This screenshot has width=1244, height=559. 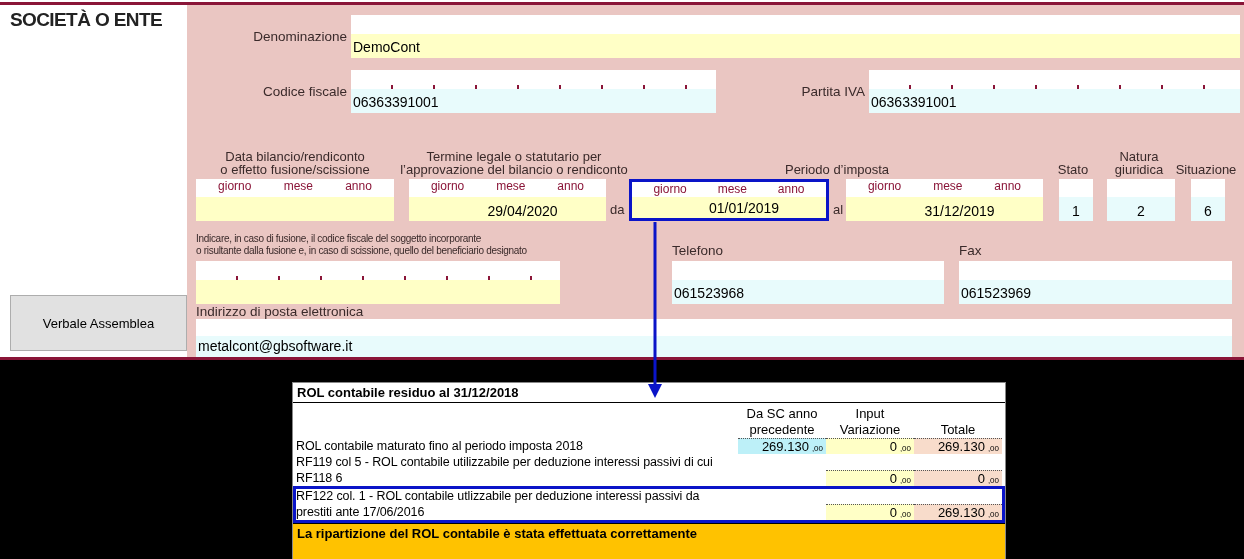 What do you see at coordinates (505, 470) in the screenshot?
I see `row-label: RF119 col 5 - ROL contabile utilizzabile per deduzione interessi passivi di cui RF118 6` at bounding box center [505, 470].